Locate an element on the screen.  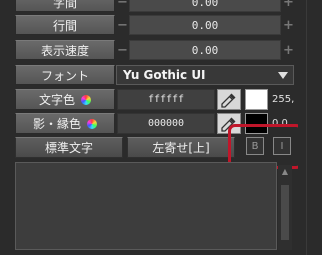
eyedropper-icon is located at coordinates (228, 100).